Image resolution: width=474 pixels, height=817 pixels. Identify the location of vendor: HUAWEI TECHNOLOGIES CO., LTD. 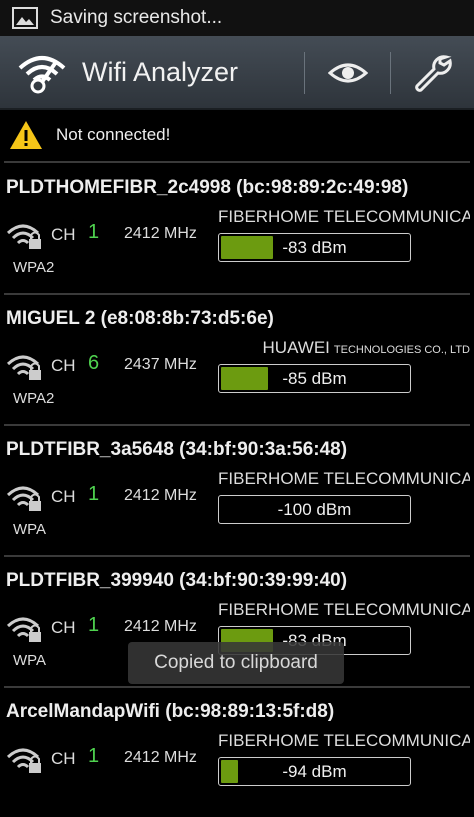
(366, 348).